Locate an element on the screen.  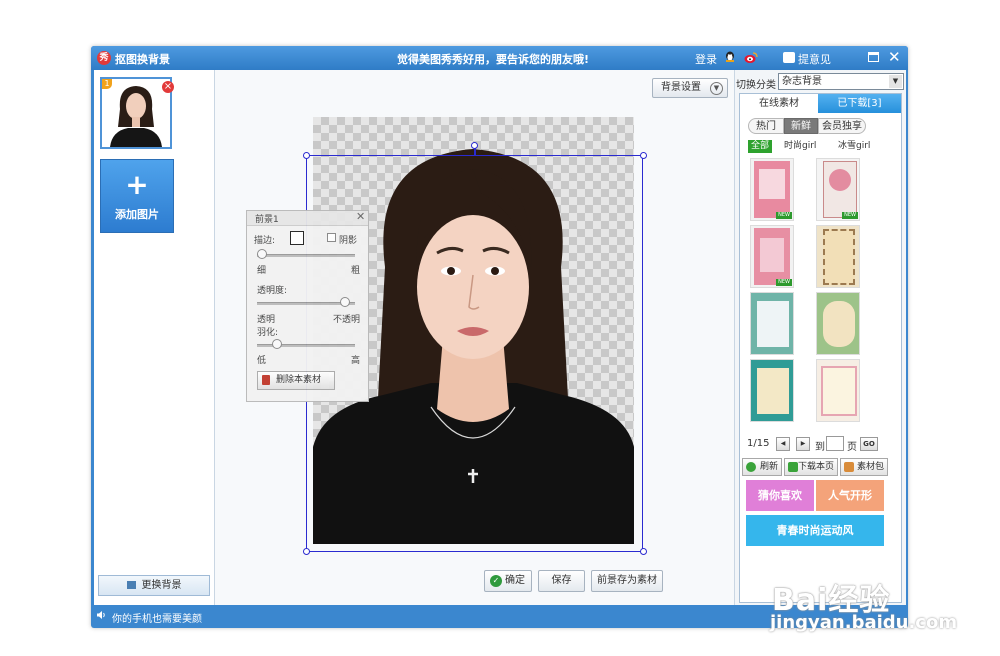
category-all: 全部 is located at coordinates (760, 146).